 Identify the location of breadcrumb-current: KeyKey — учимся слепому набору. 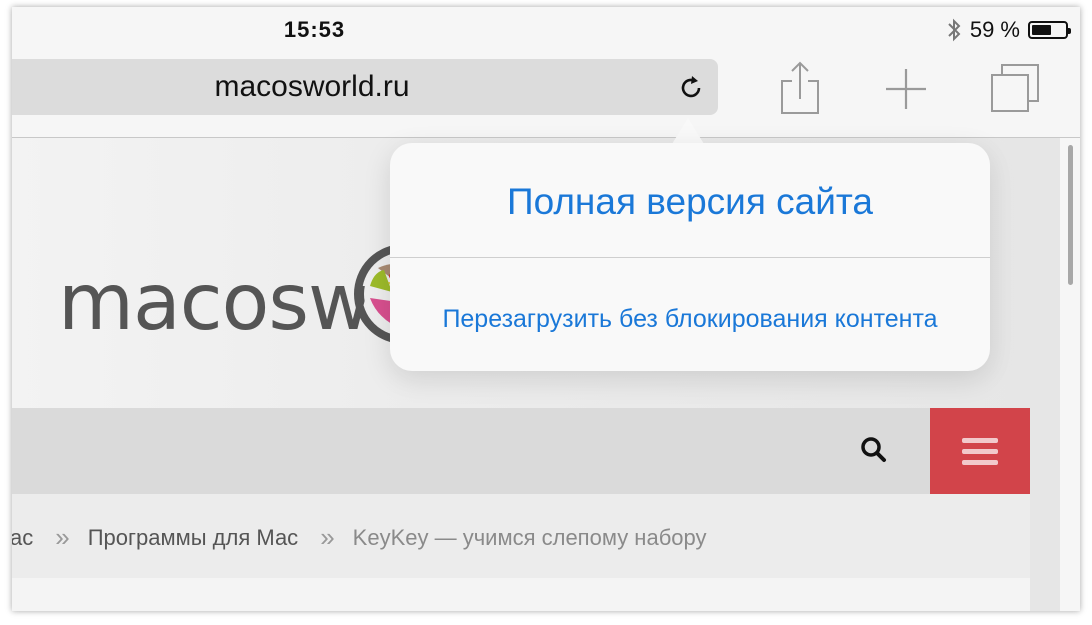
(529, 537).